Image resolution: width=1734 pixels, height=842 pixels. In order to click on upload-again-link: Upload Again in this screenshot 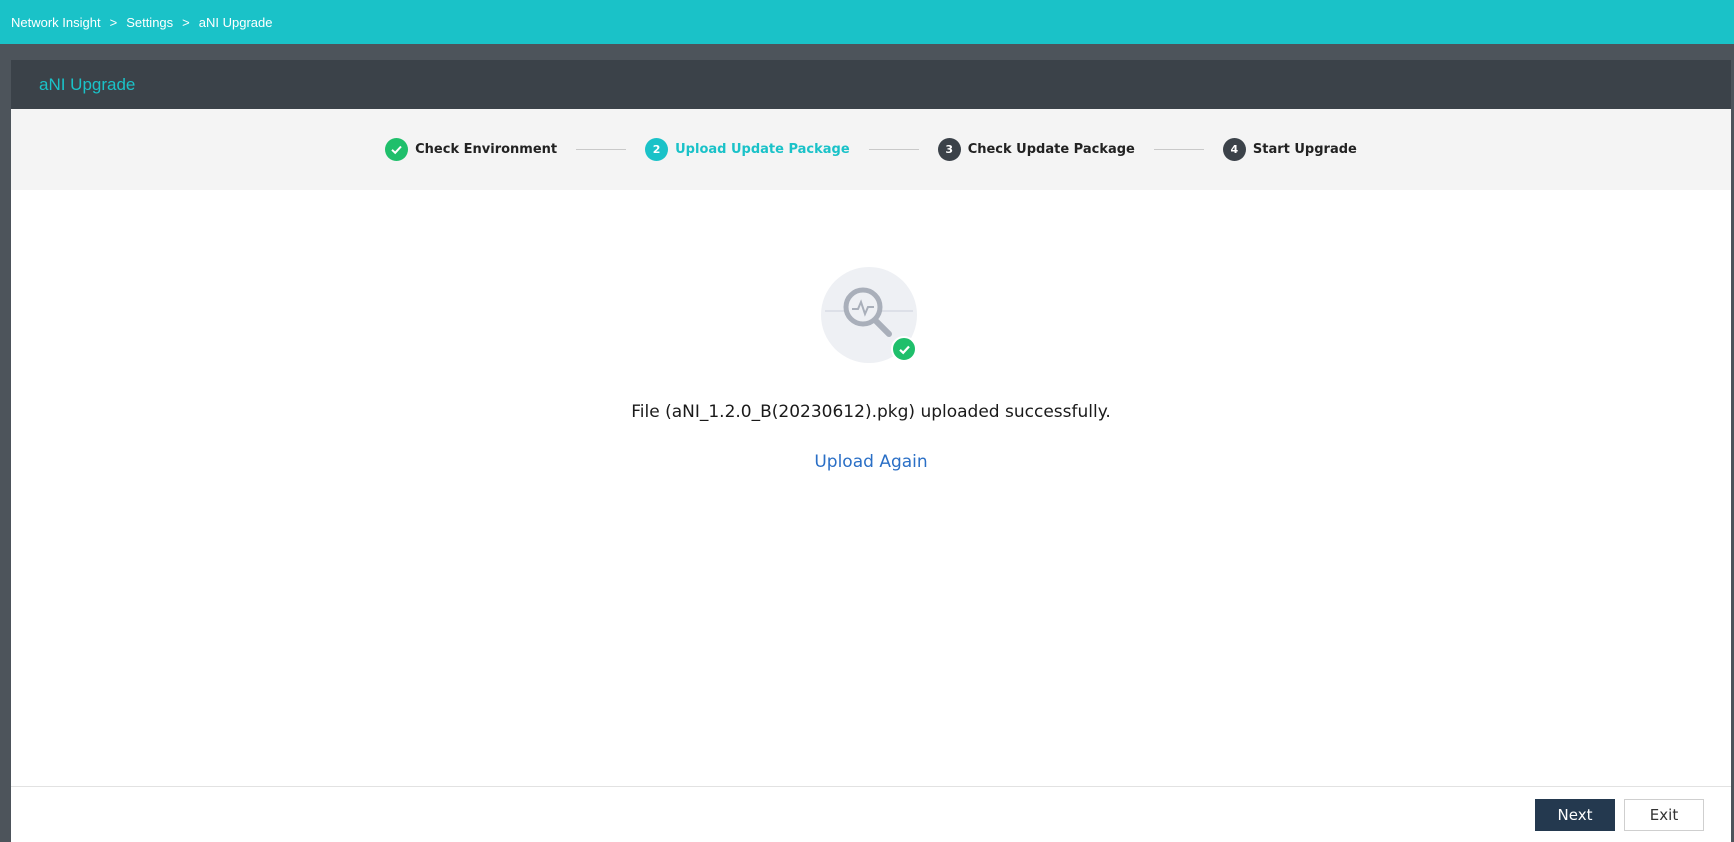, I will do `click(870, 462)`.